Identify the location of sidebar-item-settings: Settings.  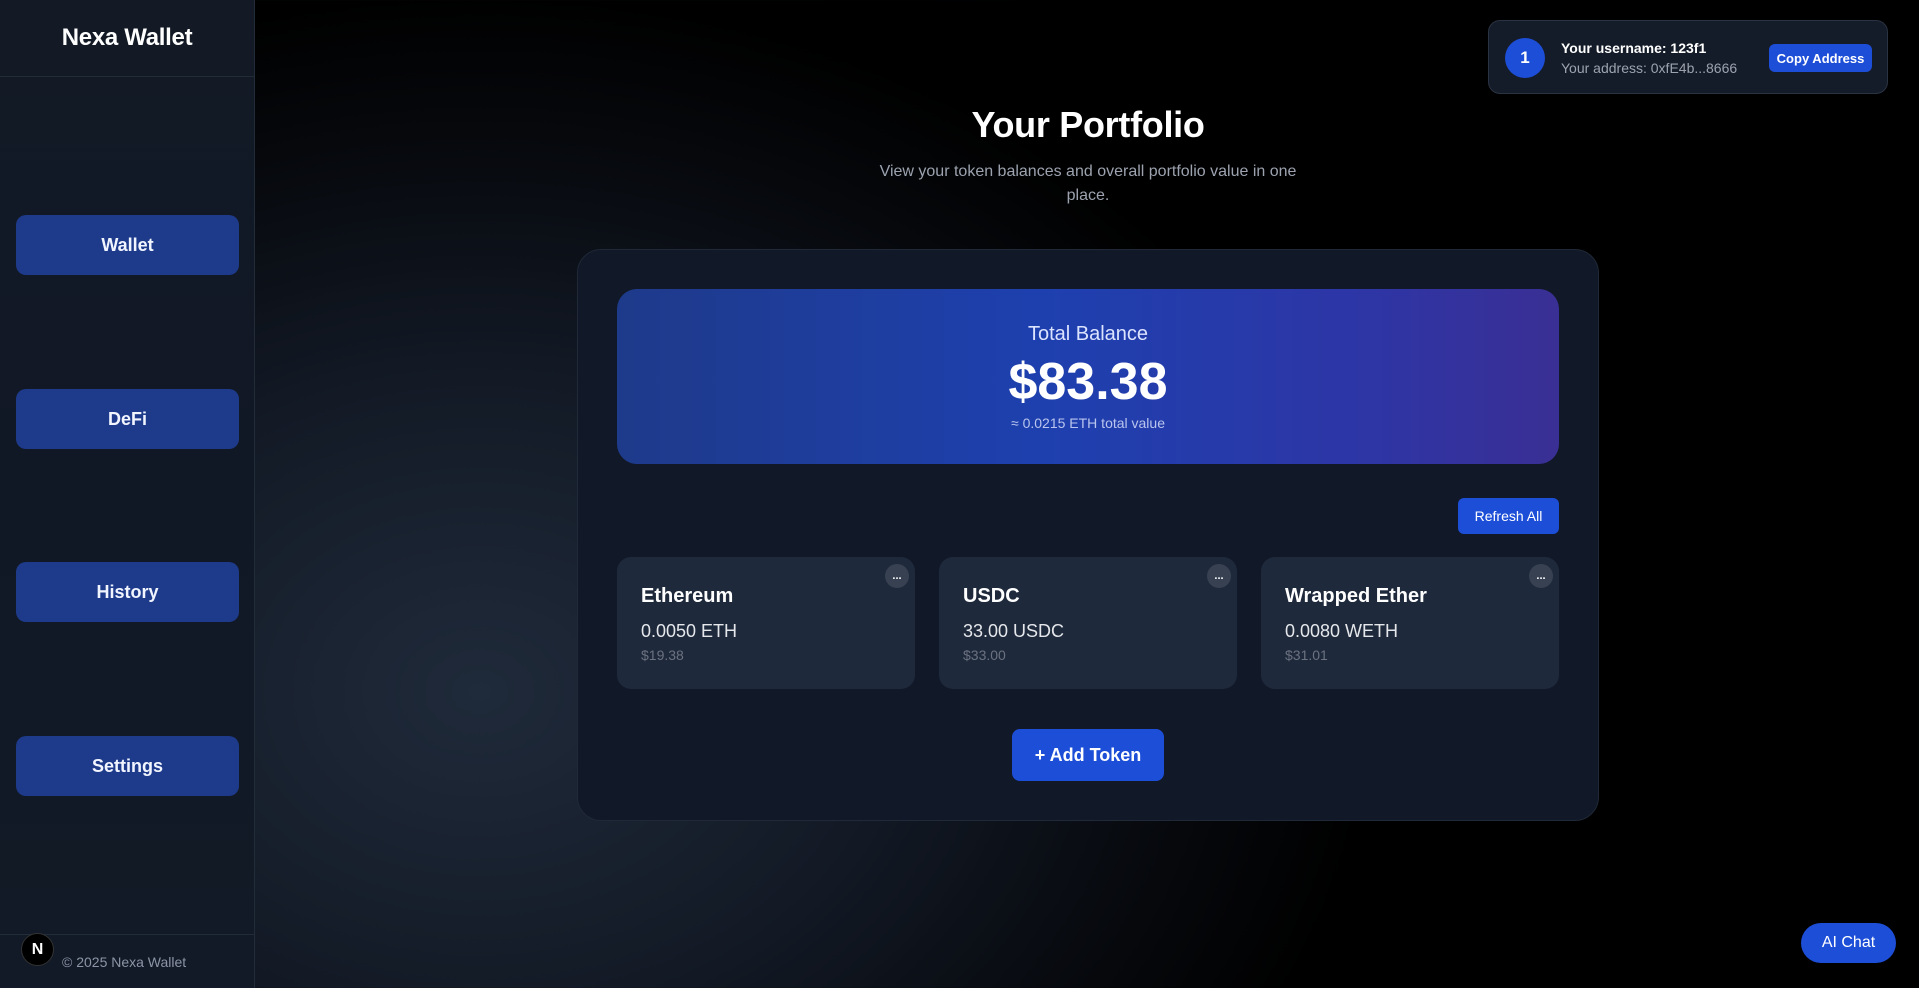
(127, 766).